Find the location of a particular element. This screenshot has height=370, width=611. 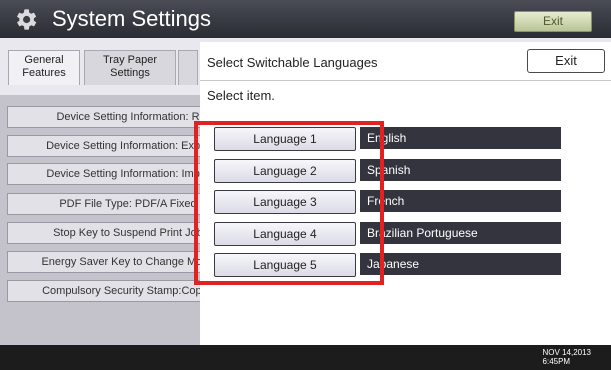

language-5-value: Japanese is located at coordinates (460, 264).